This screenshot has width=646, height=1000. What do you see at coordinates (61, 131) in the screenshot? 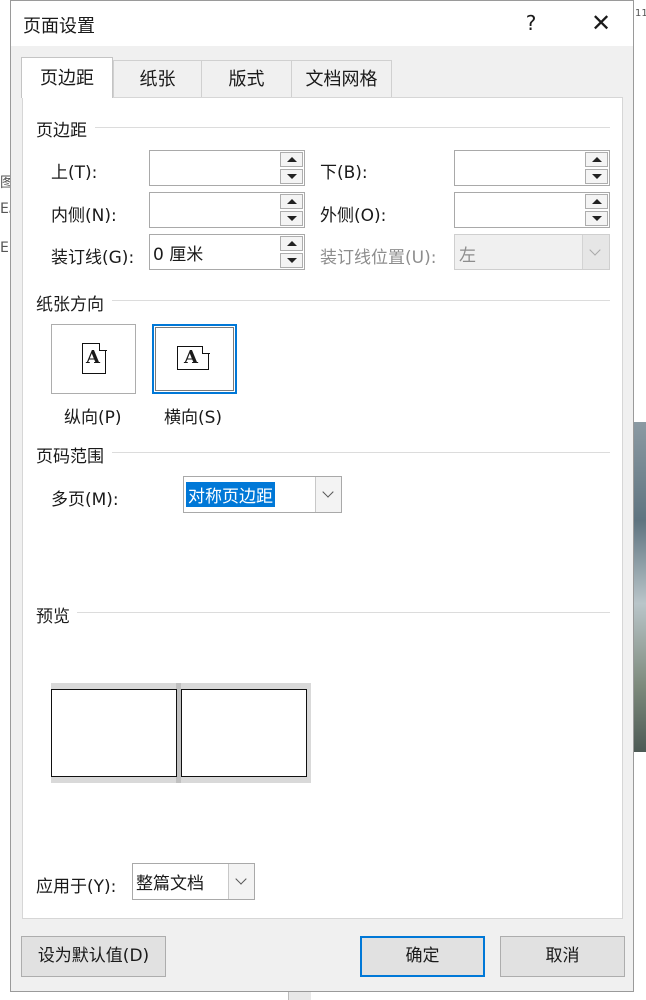
I see `margins-section-title: 页边距` at bounding box center [61, 131].